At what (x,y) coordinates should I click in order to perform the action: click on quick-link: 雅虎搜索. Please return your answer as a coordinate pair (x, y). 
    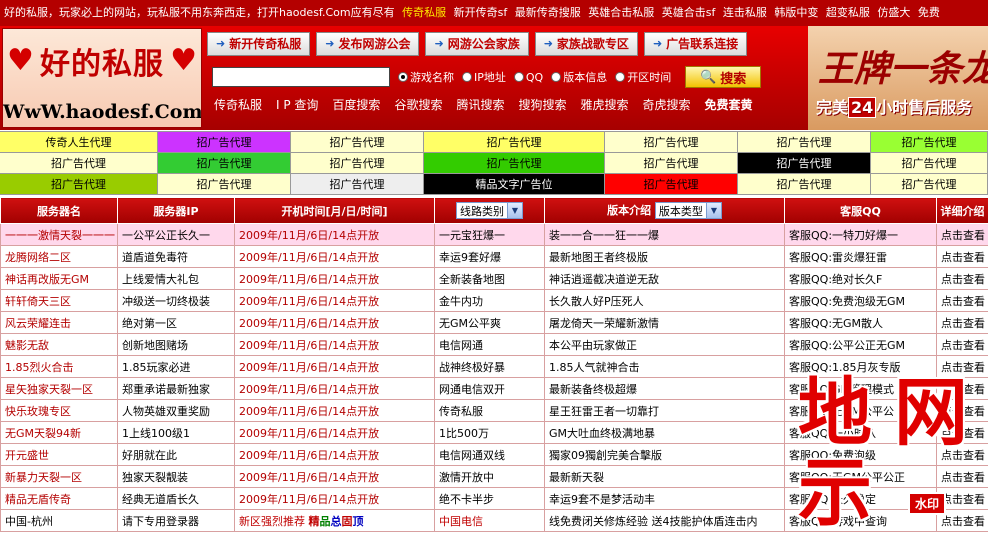
    Looking at the image, I should click on (604, 104).